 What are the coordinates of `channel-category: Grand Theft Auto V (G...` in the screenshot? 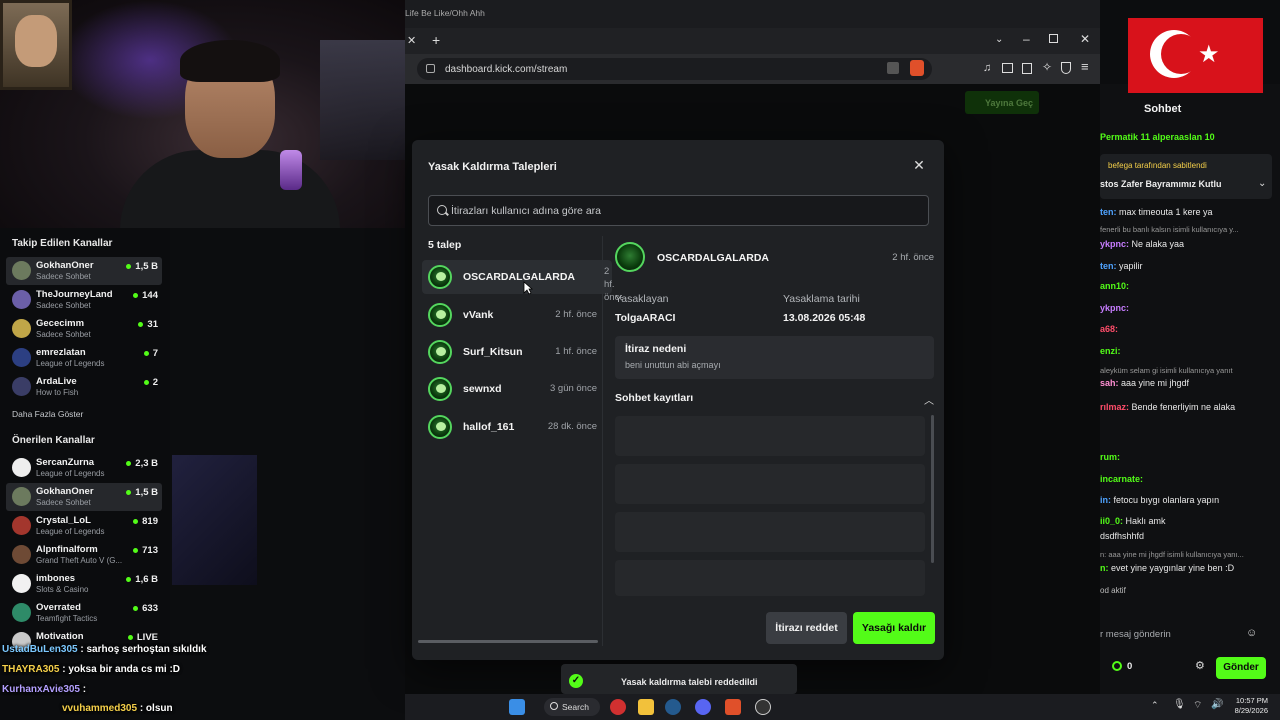 It's located at (79, 560).